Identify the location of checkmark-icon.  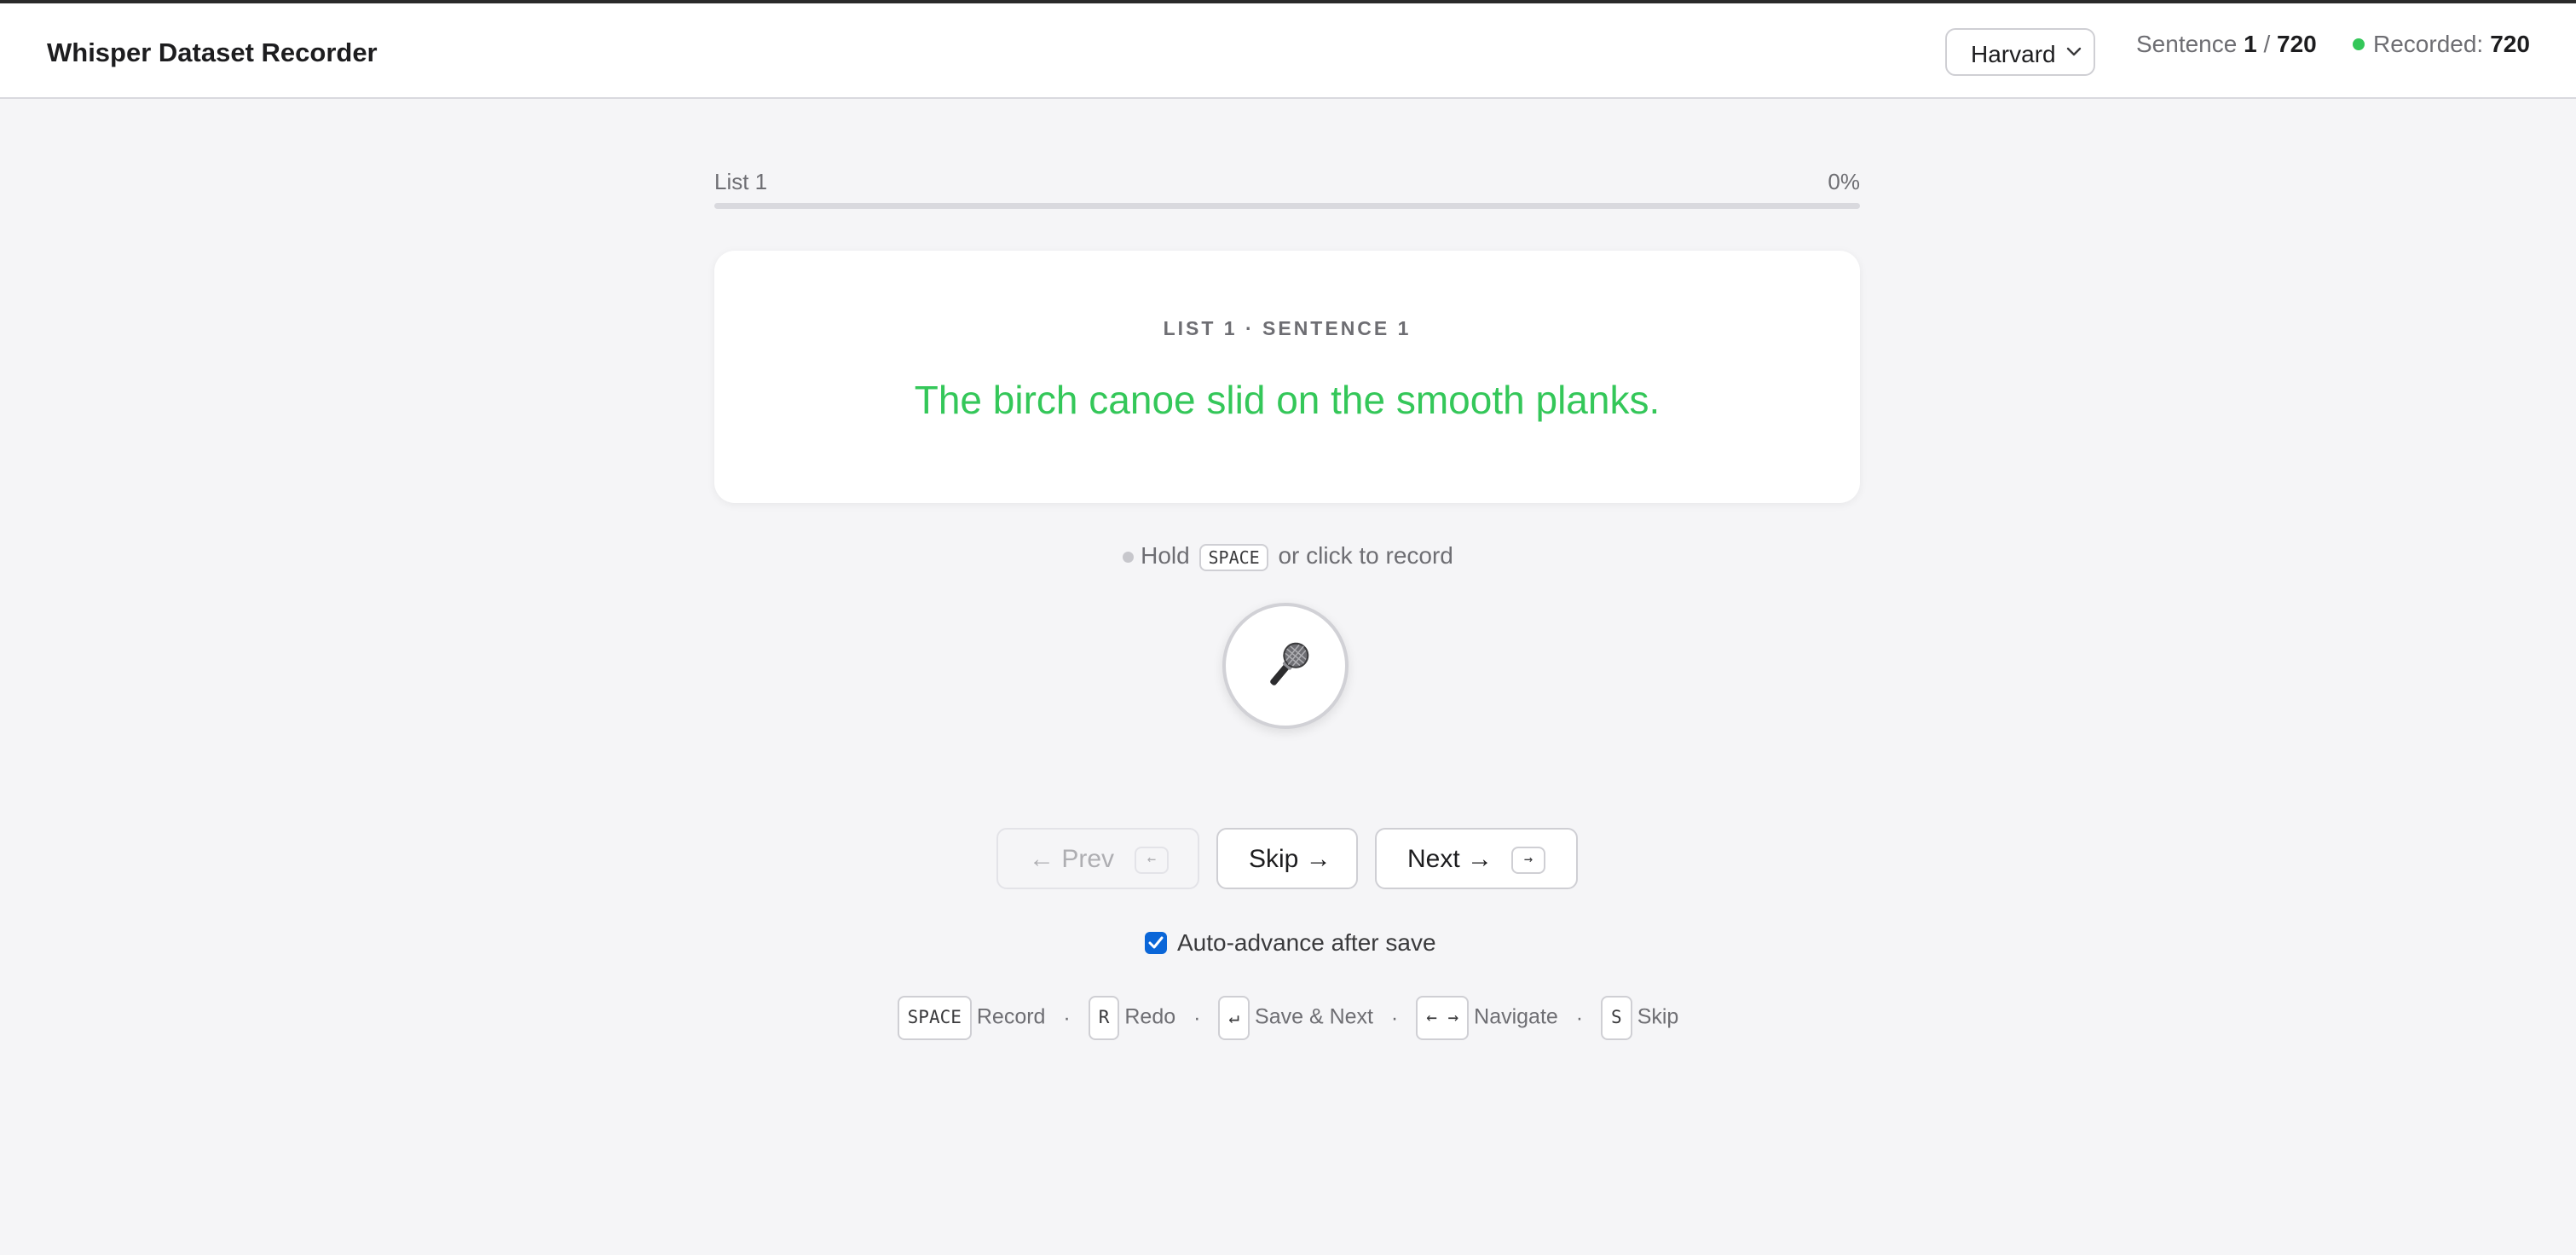
(1156, 942).